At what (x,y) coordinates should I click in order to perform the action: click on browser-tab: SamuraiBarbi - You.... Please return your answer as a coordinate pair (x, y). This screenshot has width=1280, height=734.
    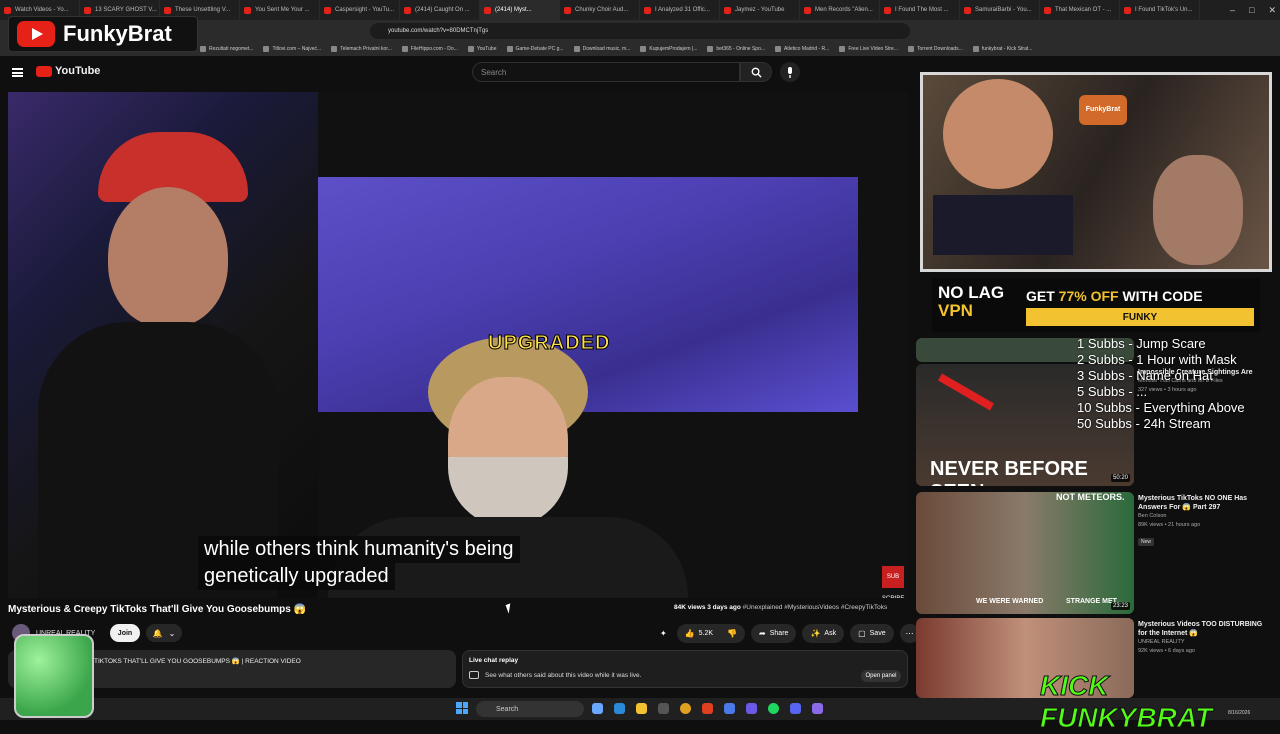
    Looking at the image, I should click on (1000, 10).